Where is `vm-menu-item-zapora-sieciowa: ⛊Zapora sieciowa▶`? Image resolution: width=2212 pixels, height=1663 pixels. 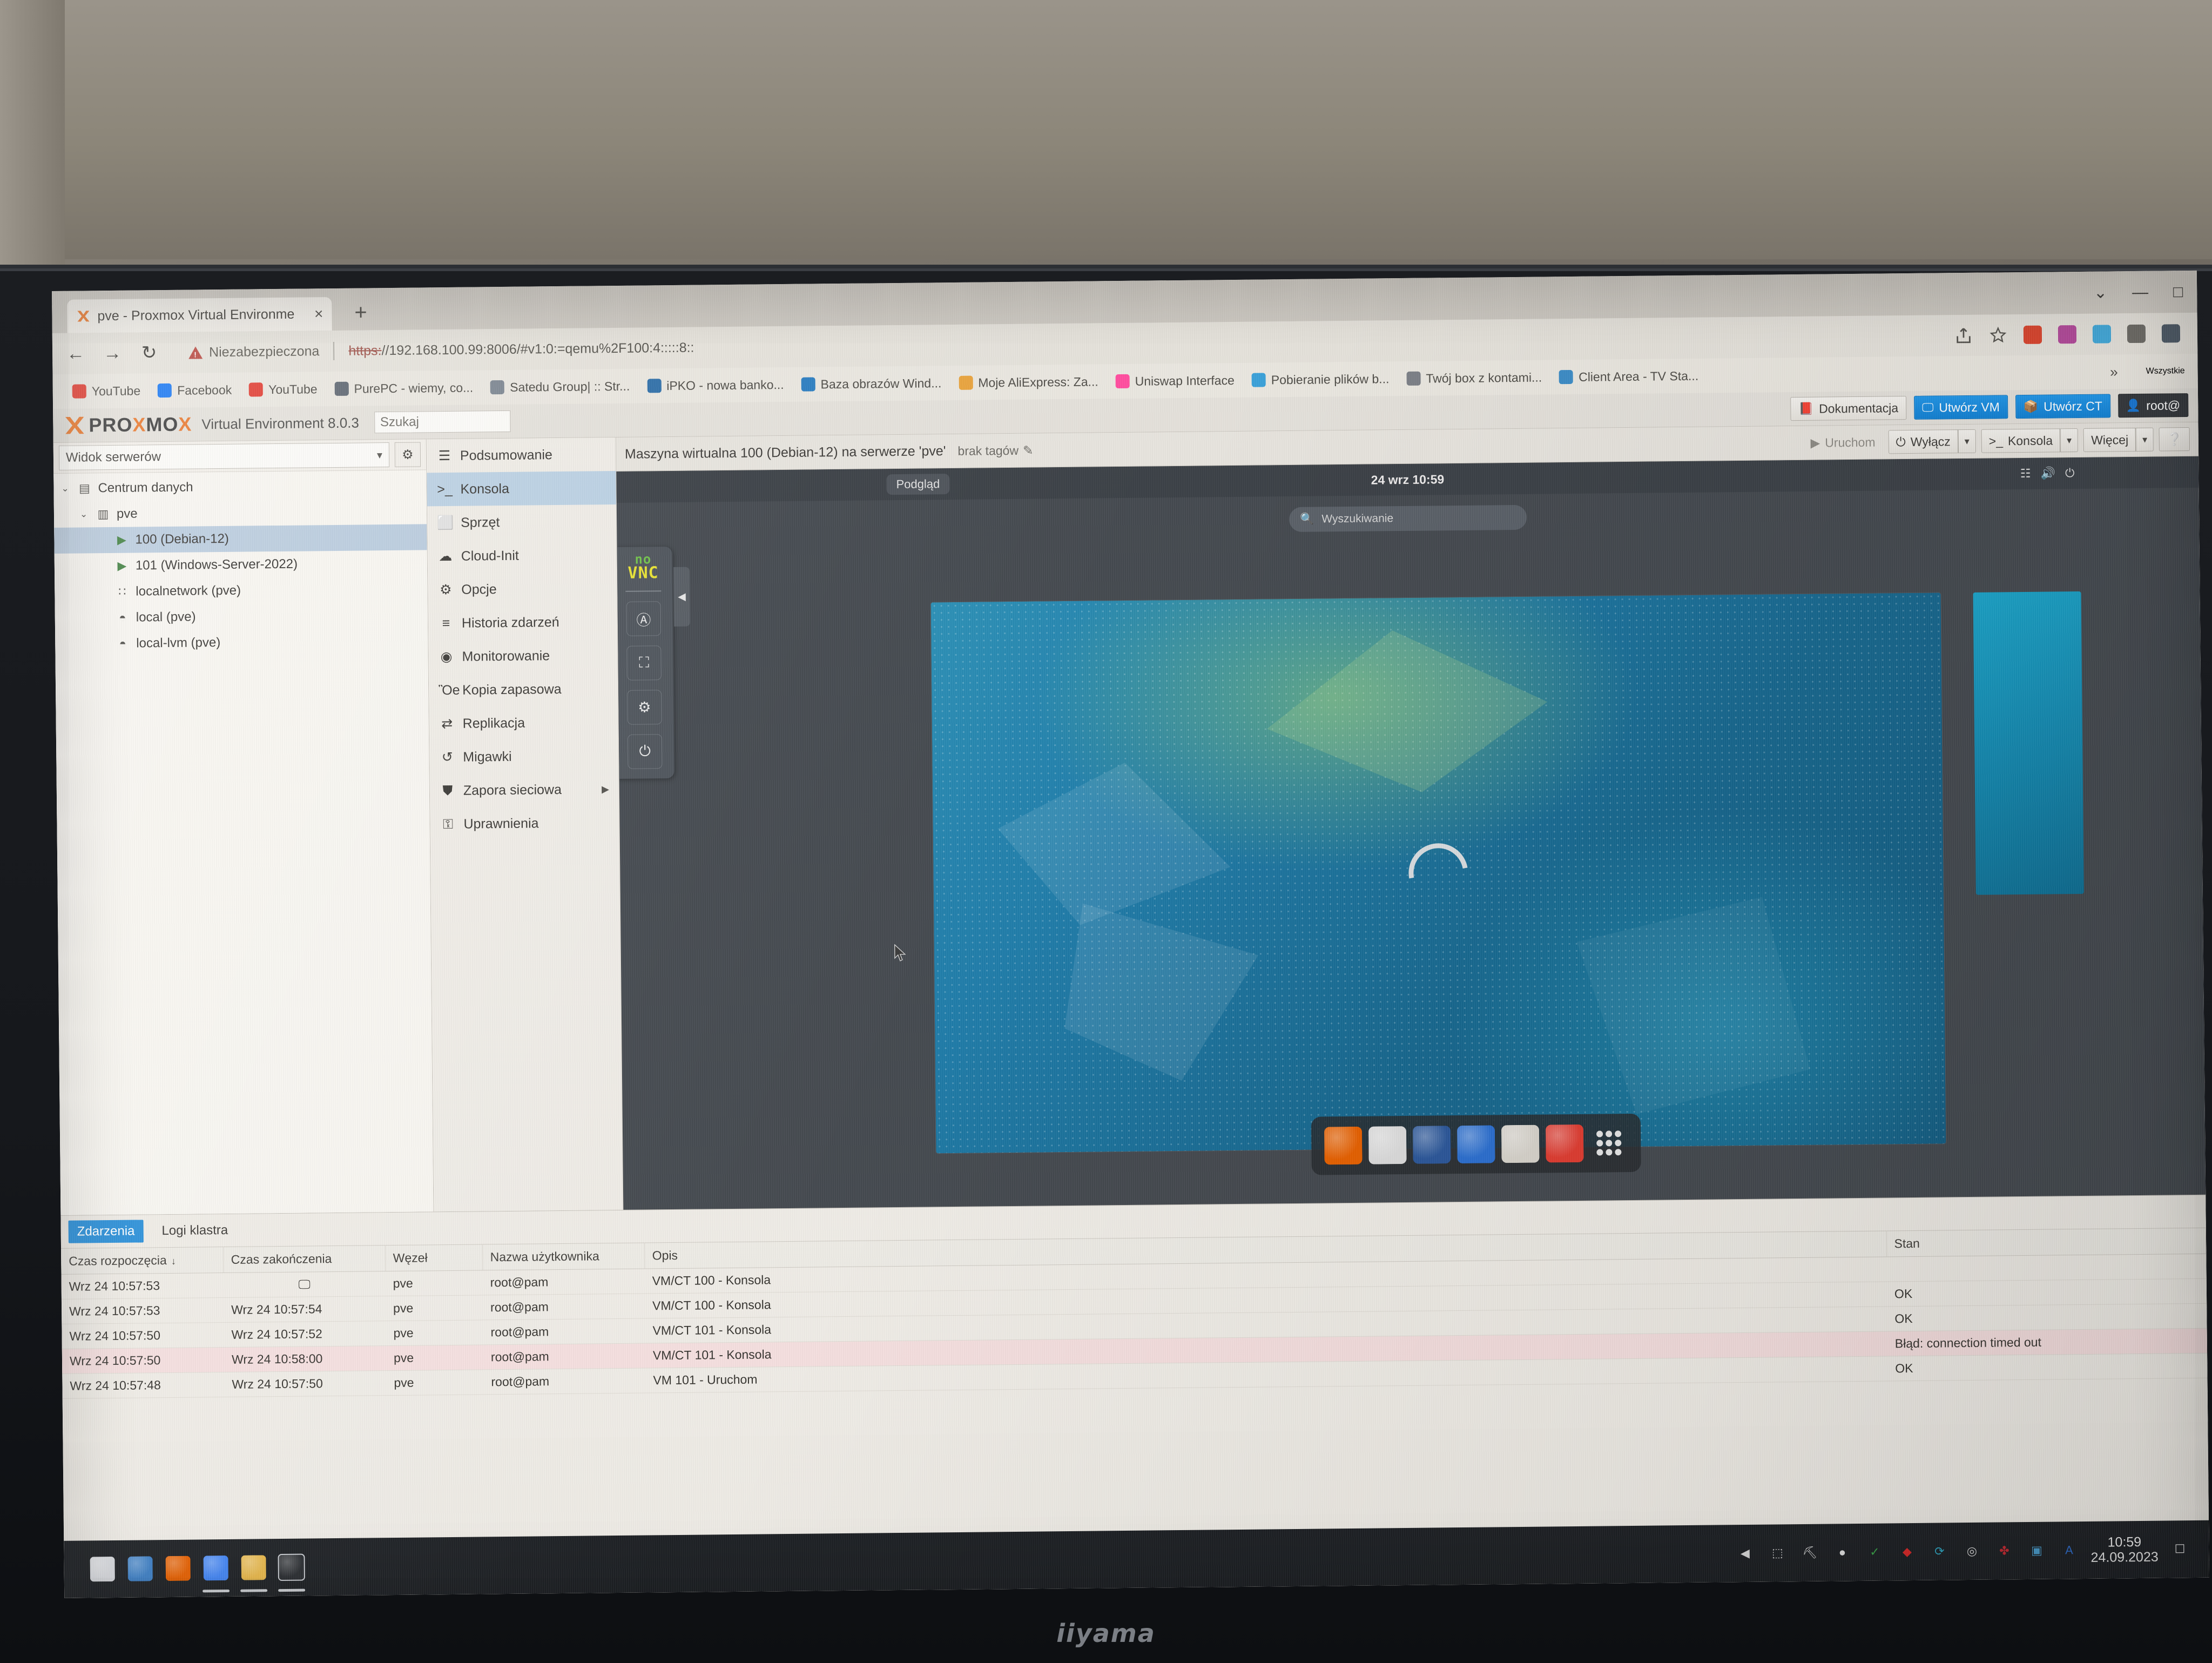
vm-menu-item-zapora-sieciowa: ⛊Zapora sieciowa▶ is located at coordinates (524, 789).